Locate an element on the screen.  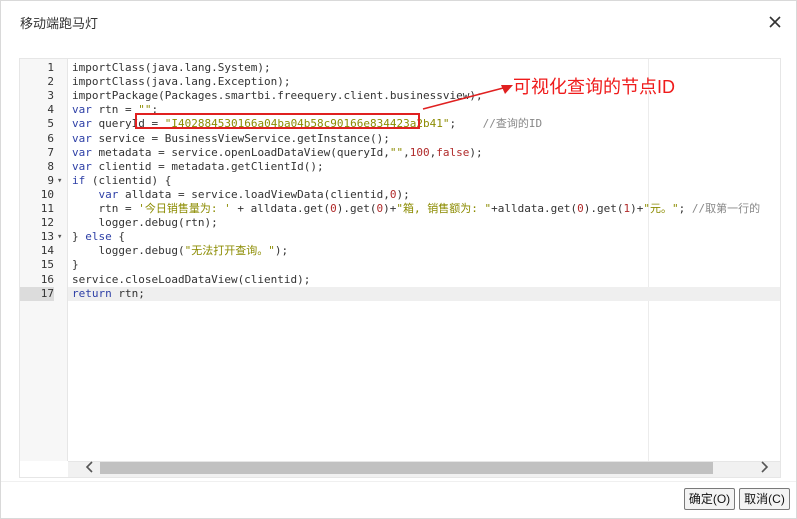
annotation-label: 可视化查询的节点ID is located at coordinates (594, 87).